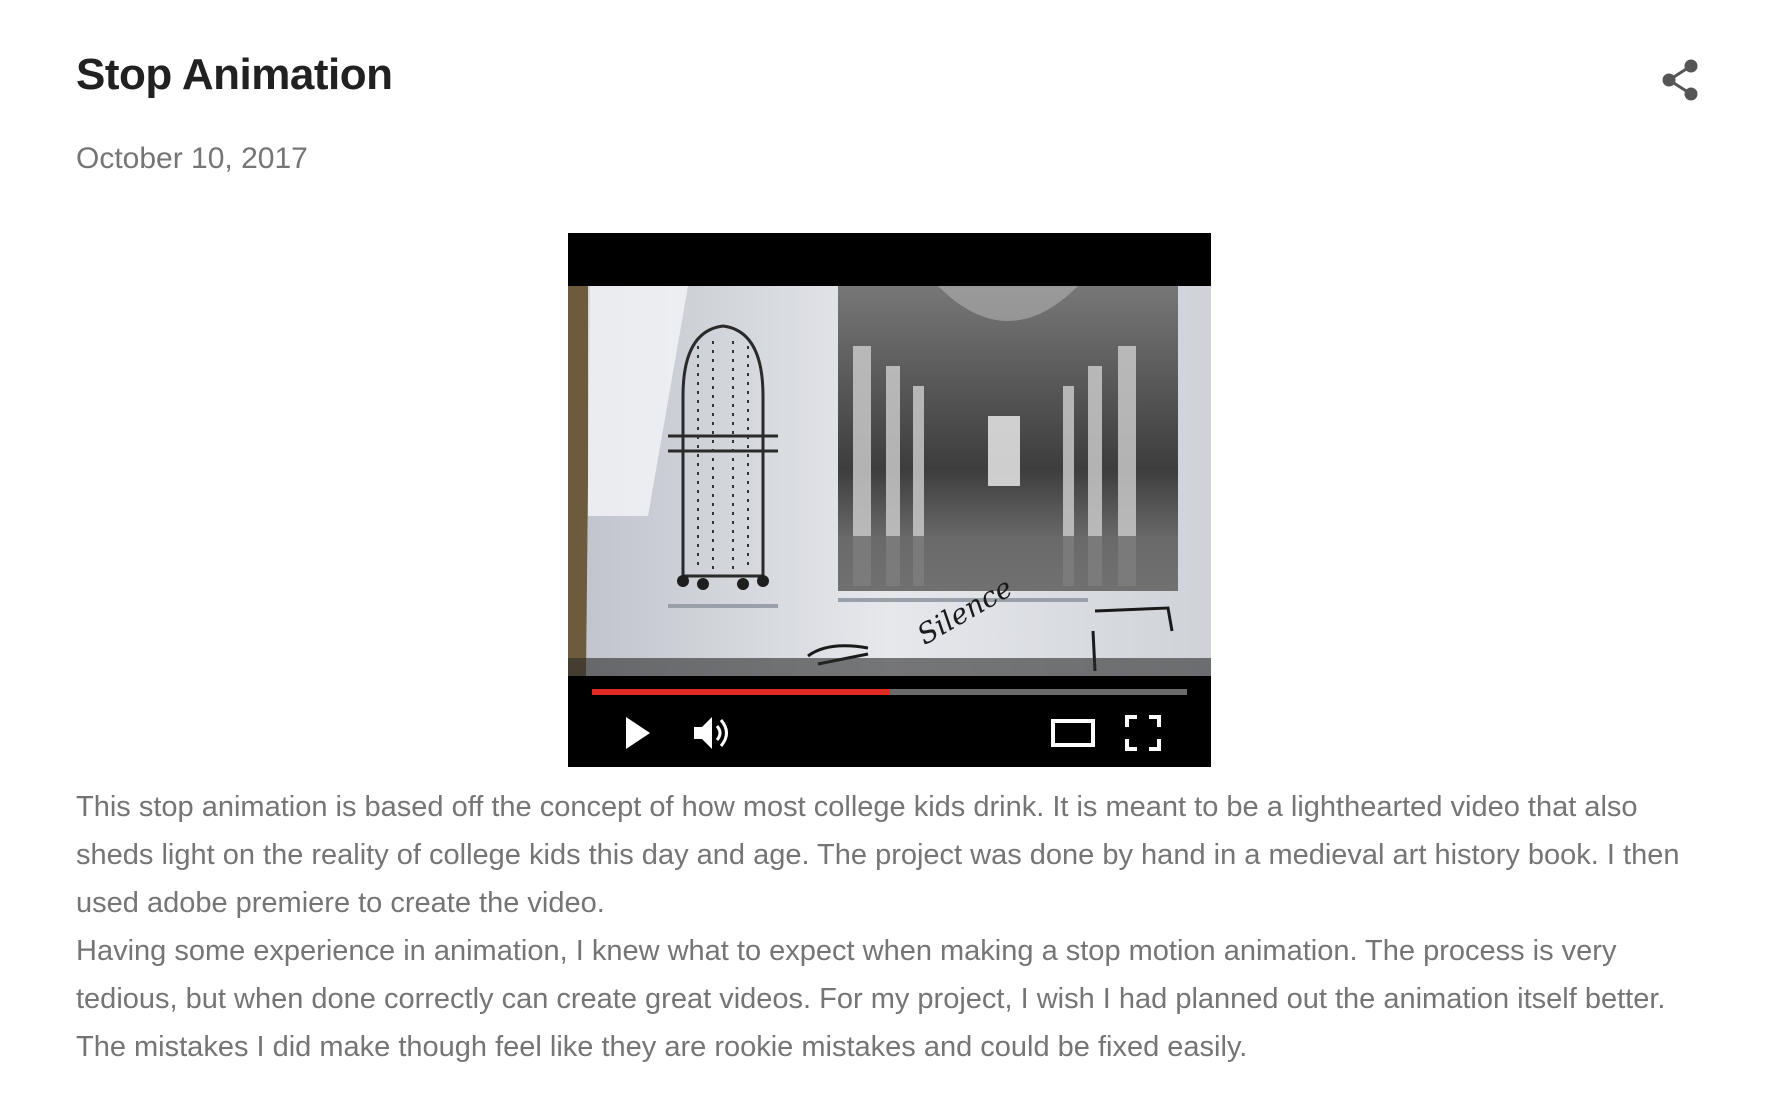  Describe the element at coordinates (234, 75) in the screenshot. I see `post-title: Stop Animation` at that location.